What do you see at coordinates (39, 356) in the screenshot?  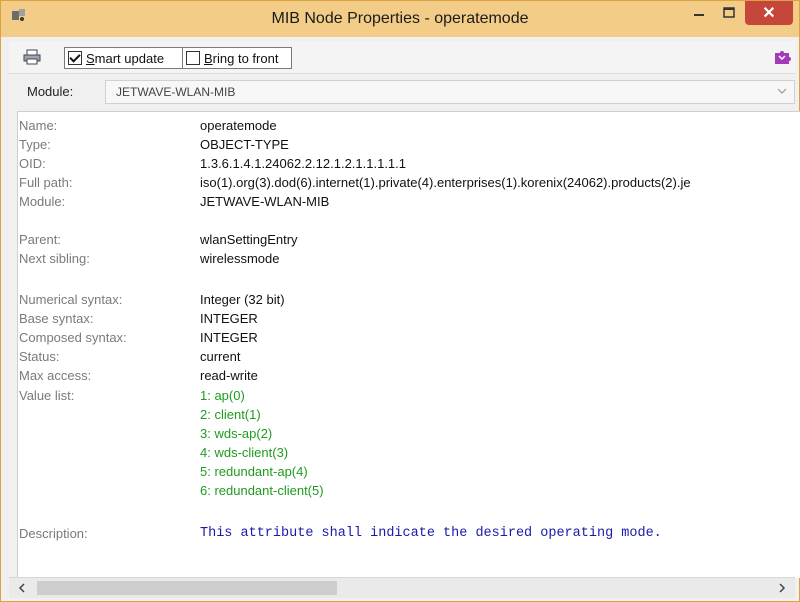 I see `property-label: Status:` at bounding box center [39, 356].